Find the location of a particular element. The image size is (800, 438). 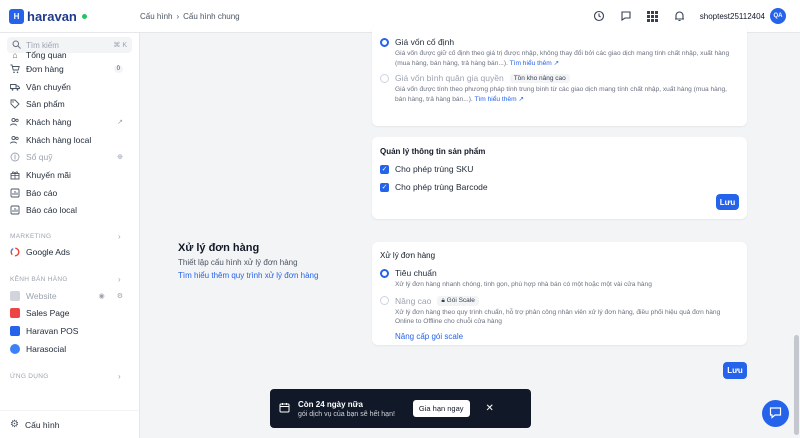

sidebar-item-label: Vận chuyển is located at coordinates (48, 86).